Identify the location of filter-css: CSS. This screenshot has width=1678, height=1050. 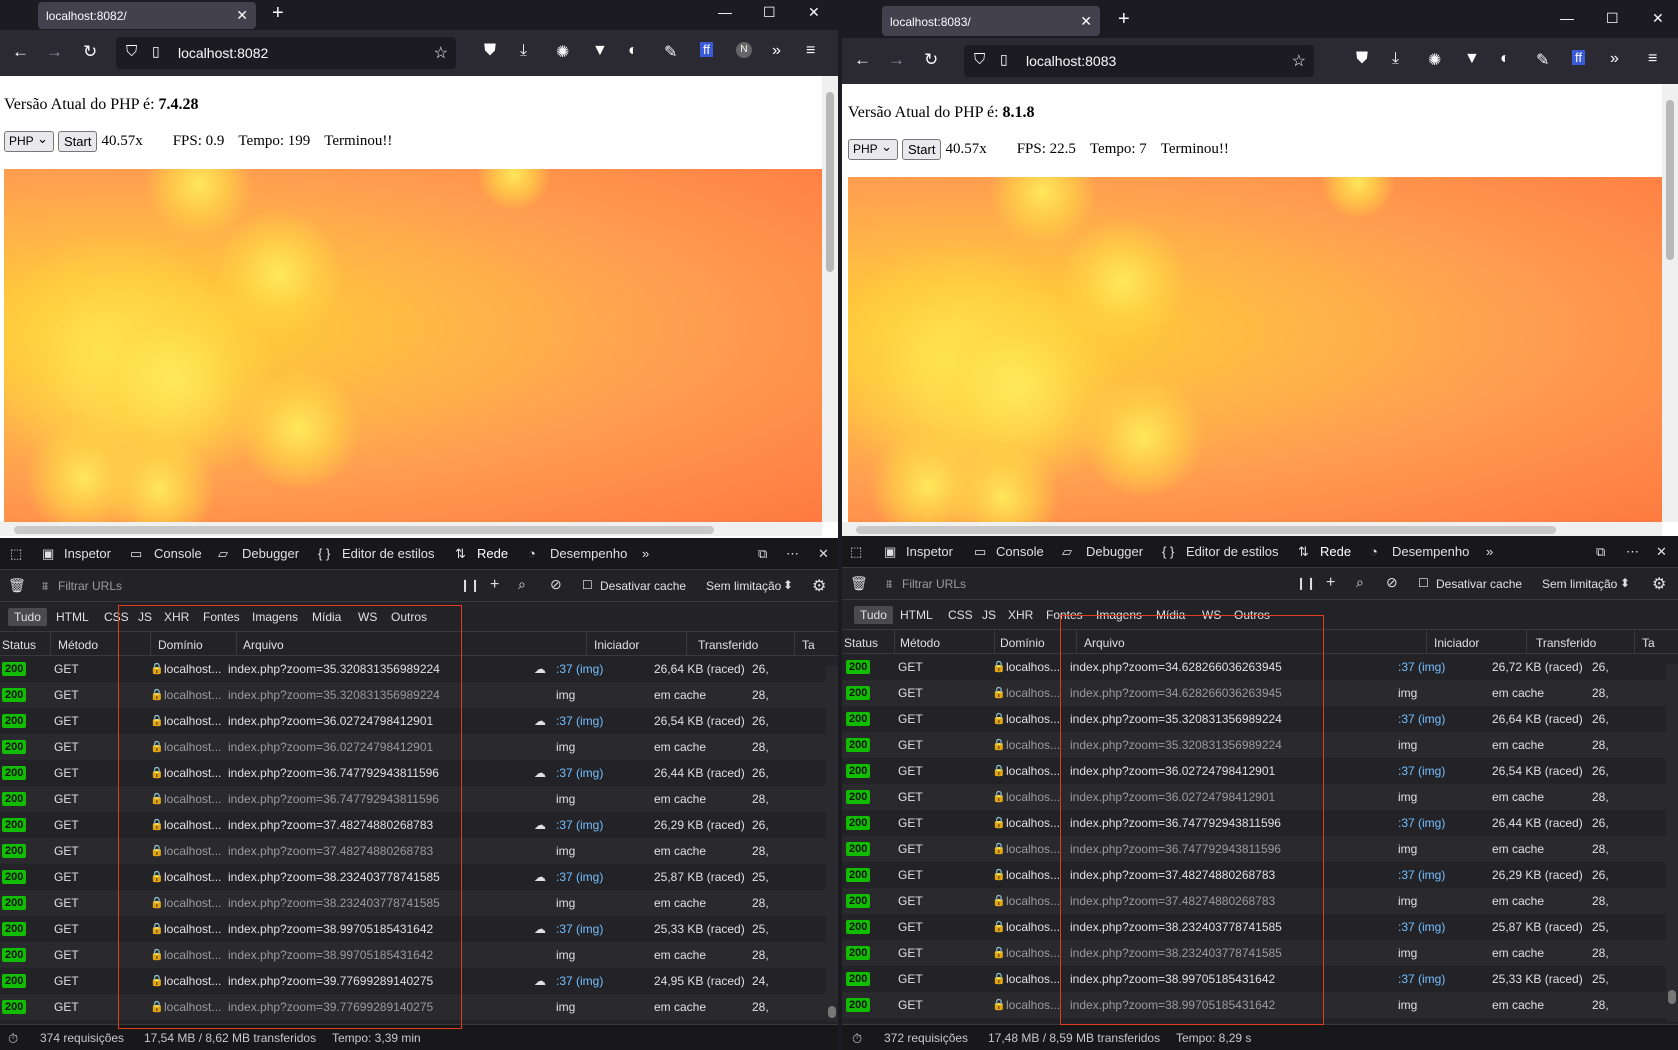
(960, 615).